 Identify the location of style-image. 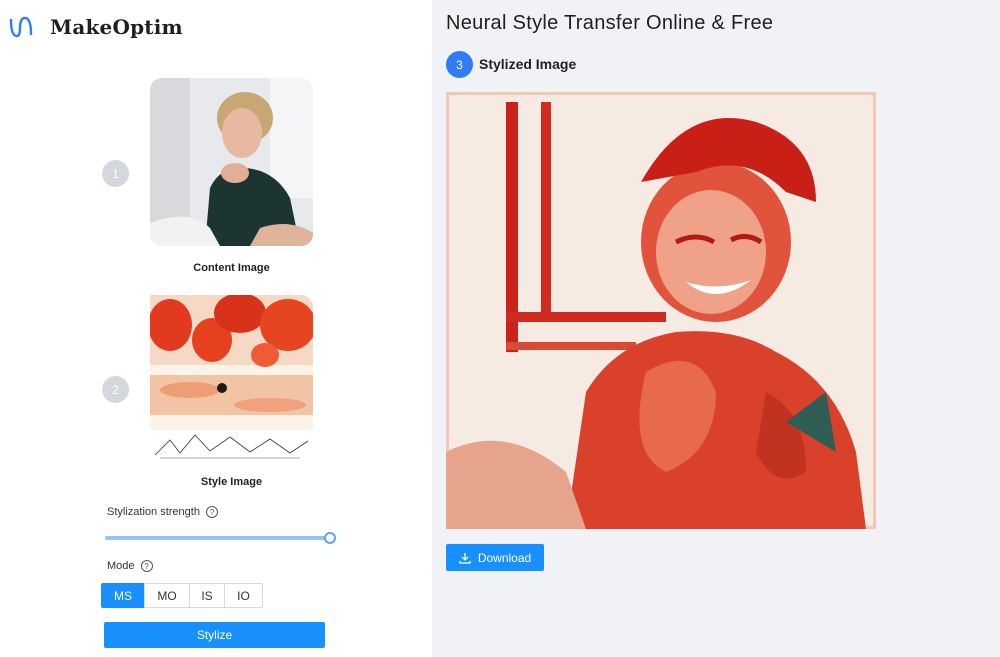
(231, 379).